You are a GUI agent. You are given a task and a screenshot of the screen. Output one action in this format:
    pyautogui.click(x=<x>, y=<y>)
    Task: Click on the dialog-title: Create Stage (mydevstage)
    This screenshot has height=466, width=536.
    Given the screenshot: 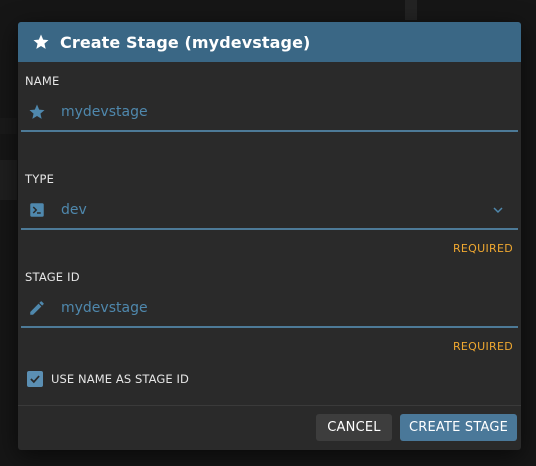 What is the action you would take?
    pyautogui.click(x=185, y=42)
    